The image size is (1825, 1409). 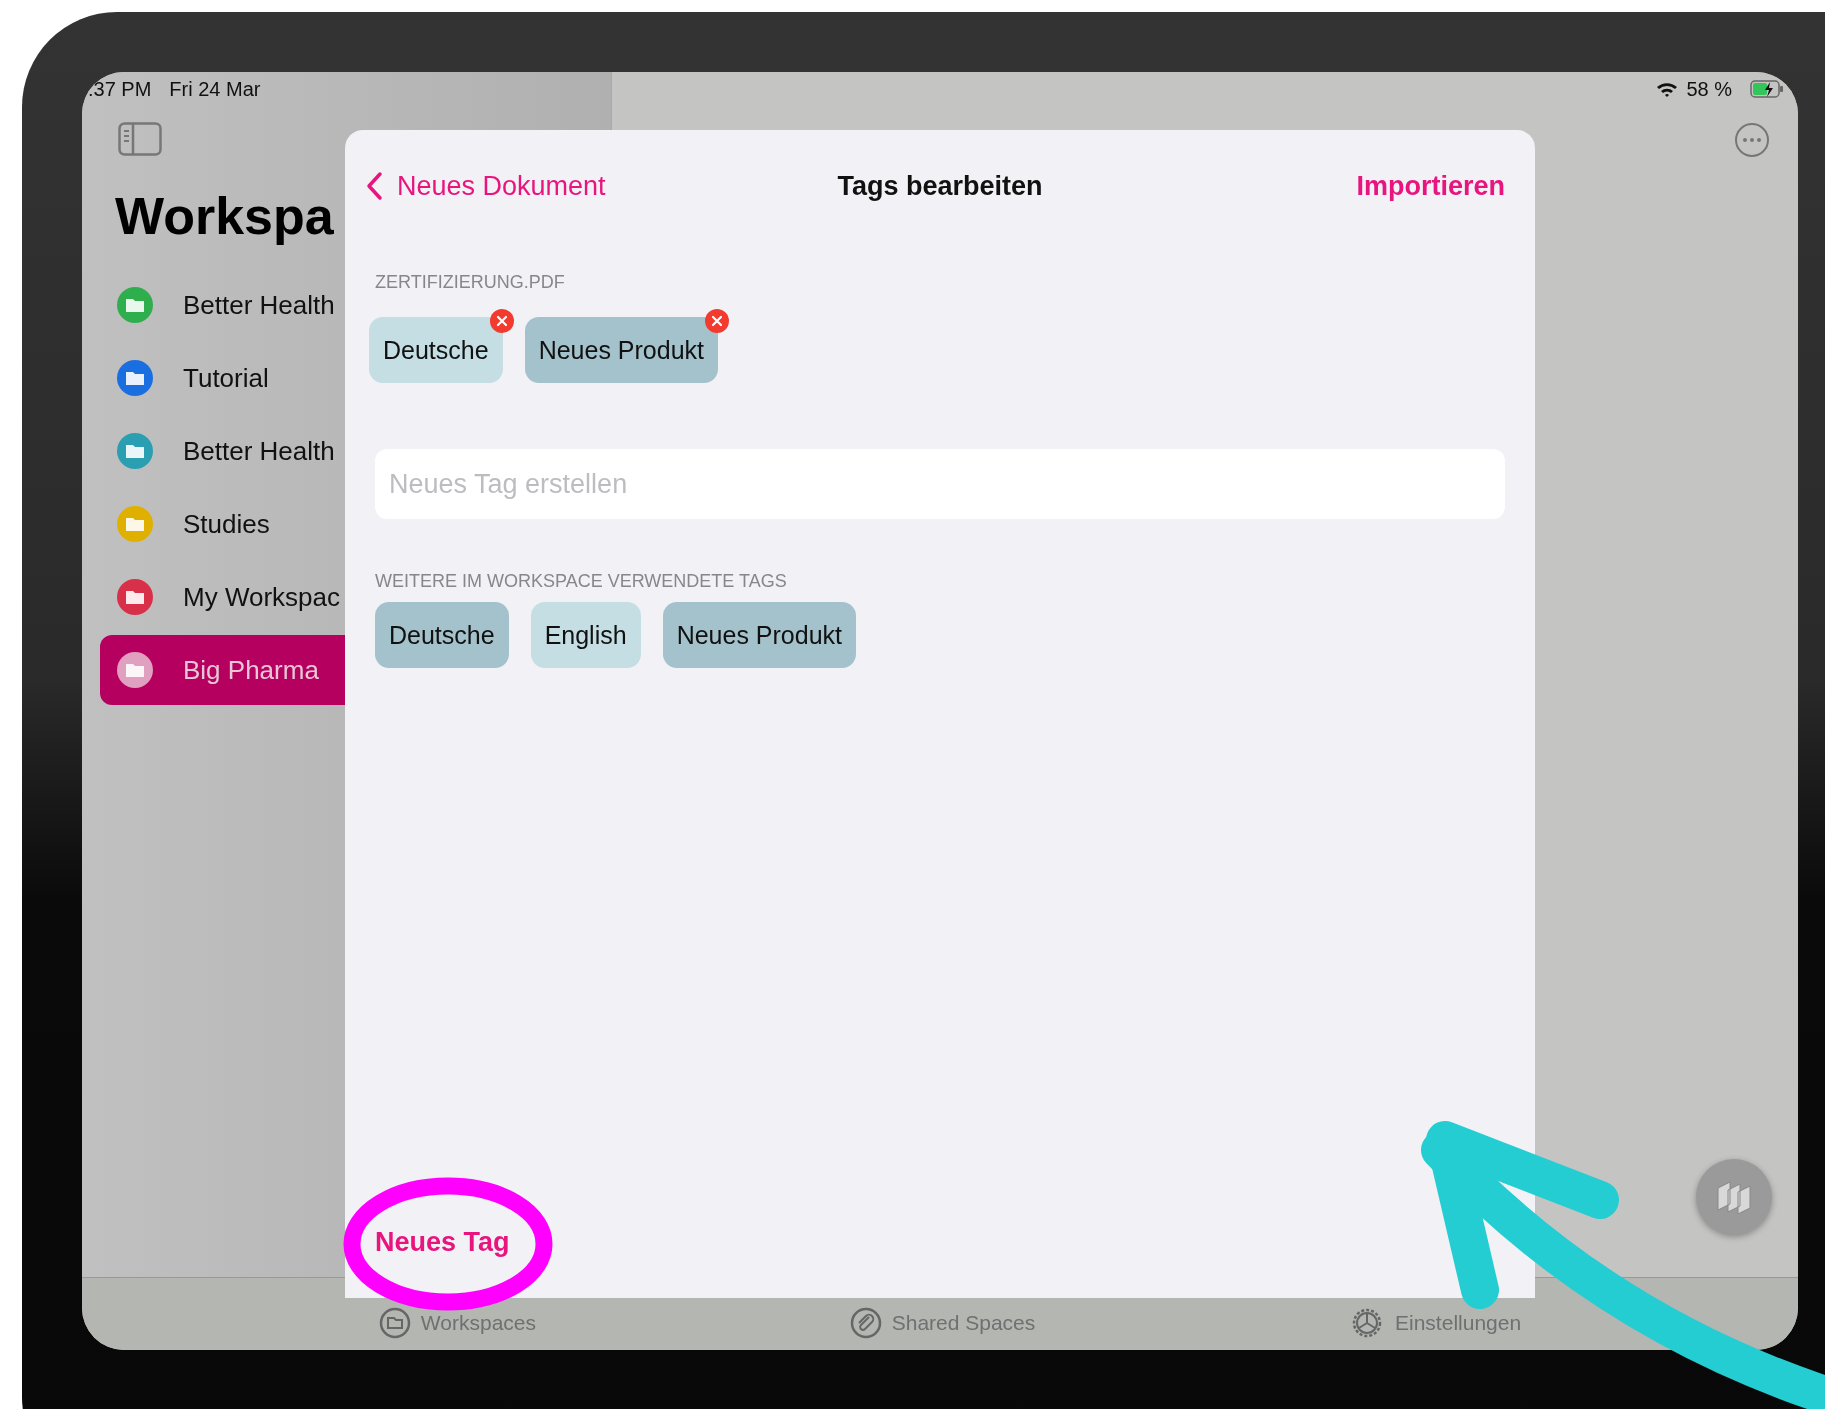 What do you see at coordinates (442, 1242) in the screenshot?
I see `new-tag-button: Neues Tag` at bounding box center [442, 1242].